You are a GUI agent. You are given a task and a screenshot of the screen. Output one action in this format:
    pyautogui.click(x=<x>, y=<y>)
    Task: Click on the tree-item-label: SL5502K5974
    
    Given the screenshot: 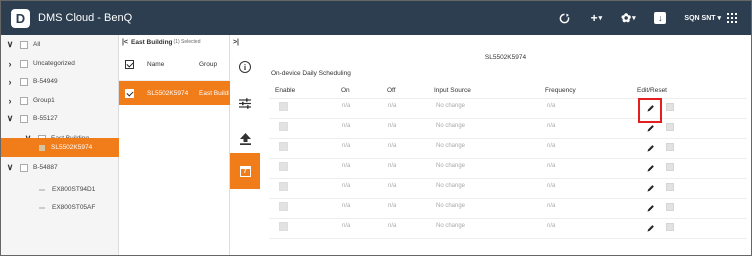 What is the action you would take?
    pyautogui.click(x=72, y=147)
    